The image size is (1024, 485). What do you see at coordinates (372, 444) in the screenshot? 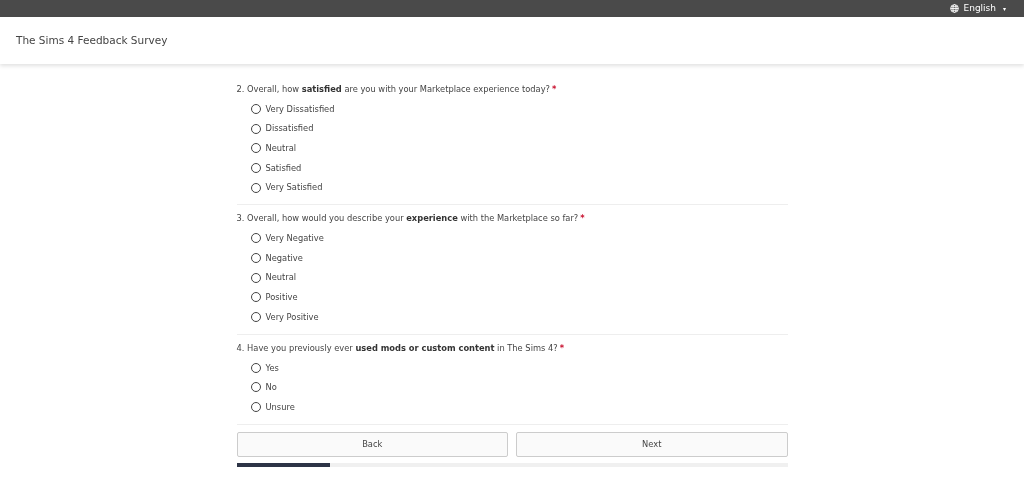
I see `back-button: Back` at bounding box center [372, 444].